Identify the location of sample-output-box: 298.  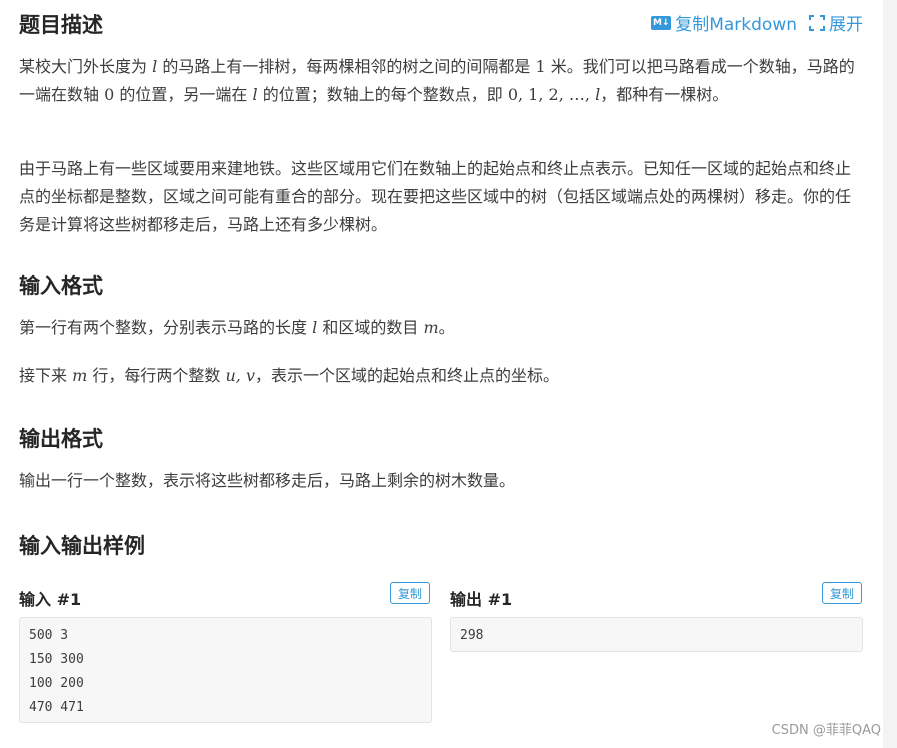
(656, 634).